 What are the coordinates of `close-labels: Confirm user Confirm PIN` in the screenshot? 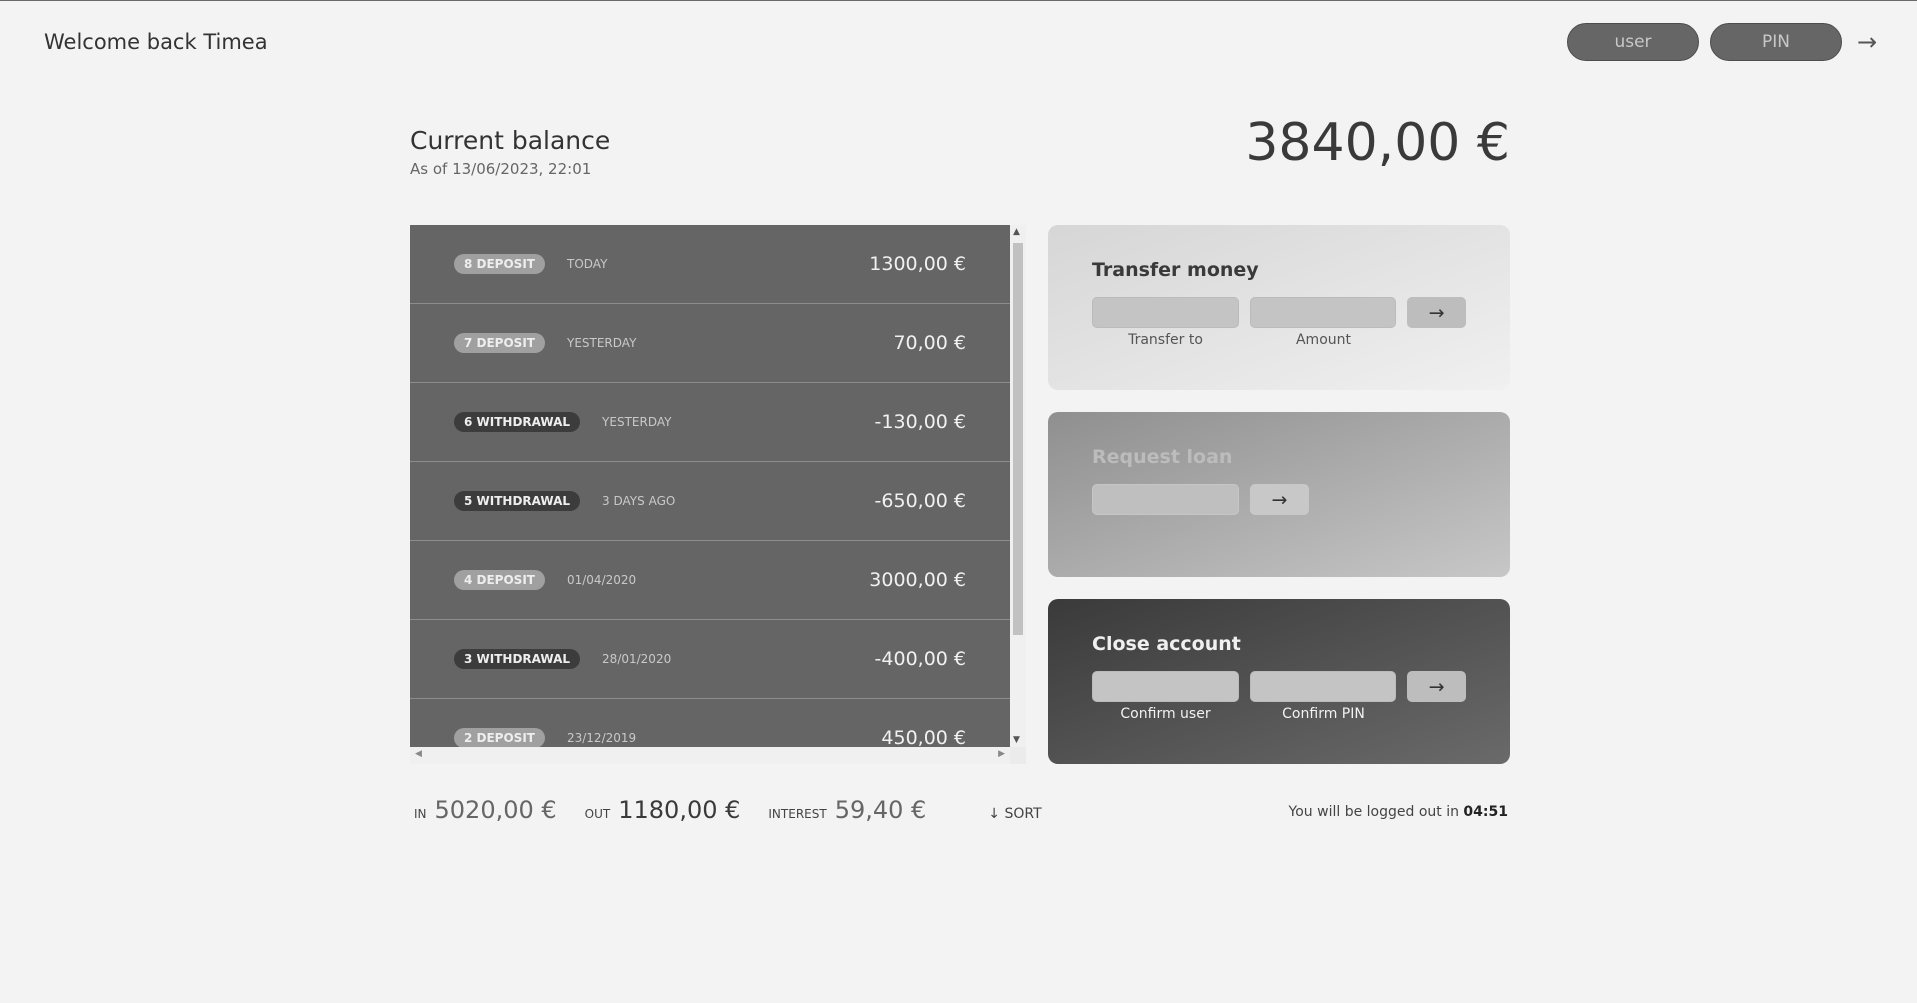 It's located at (1279, 714).